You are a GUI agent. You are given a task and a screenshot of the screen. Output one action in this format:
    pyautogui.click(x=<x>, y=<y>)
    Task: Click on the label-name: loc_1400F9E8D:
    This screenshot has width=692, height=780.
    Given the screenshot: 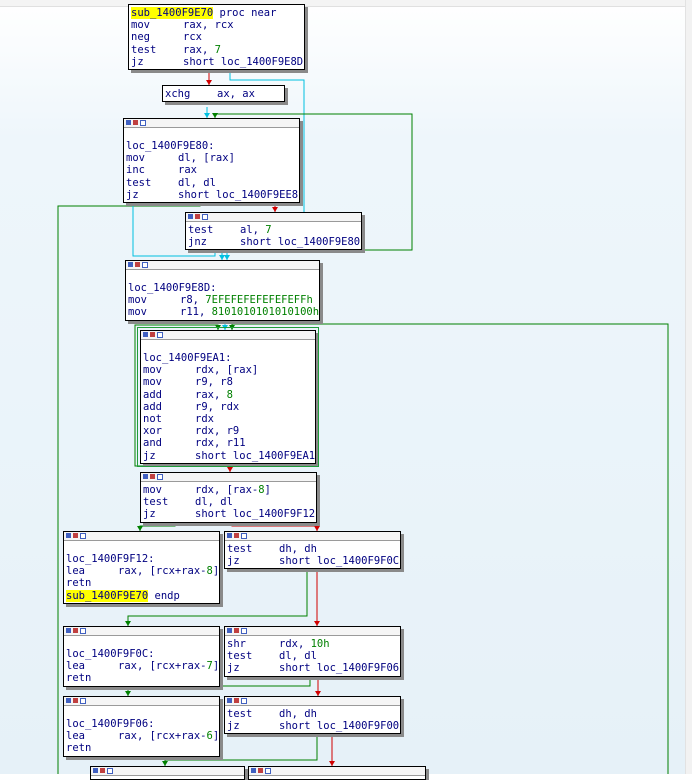 What is the action you would take?
    pyautogui.click(x=172, y=288)
    